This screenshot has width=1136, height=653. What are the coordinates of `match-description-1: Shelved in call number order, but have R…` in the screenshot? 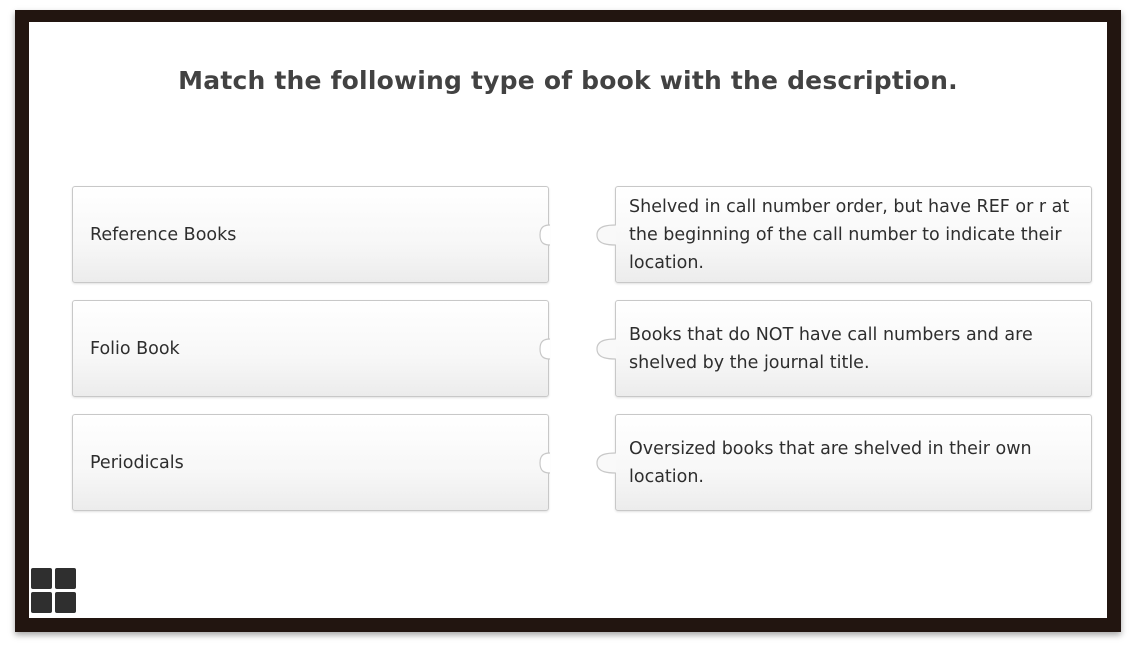 It's located at (844, 234).